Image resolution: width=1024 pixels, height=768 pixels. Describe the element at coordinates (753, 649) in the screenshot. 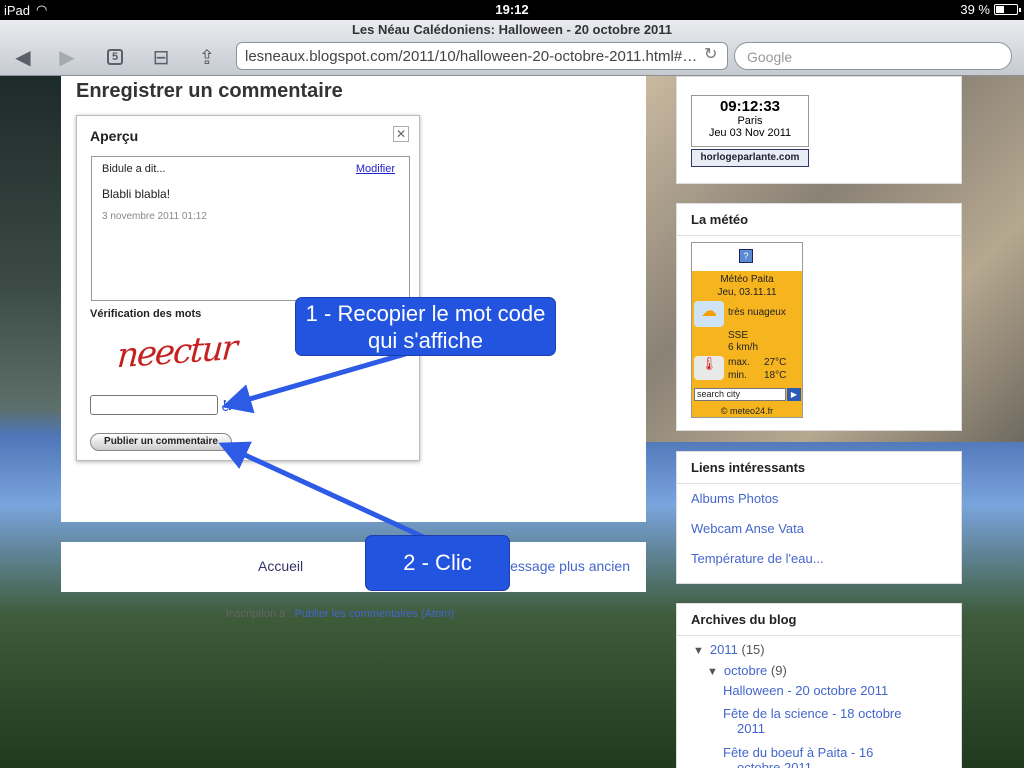

I see `archive-year-count: (15)` at that location.